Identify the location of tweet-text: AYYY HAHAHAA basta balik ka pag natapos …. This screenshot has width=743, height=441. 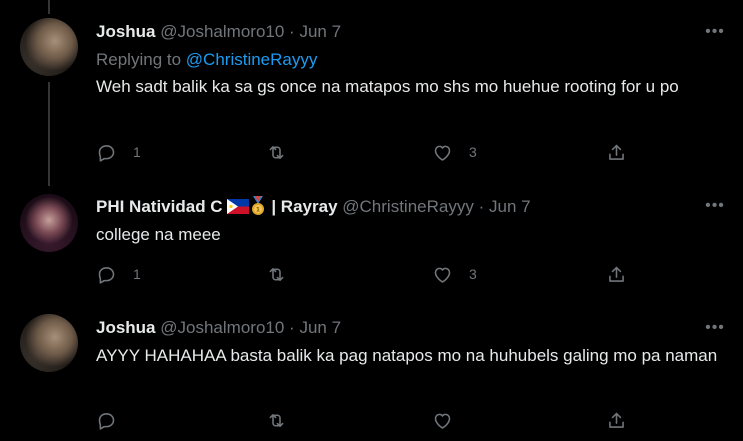
(407, 355).